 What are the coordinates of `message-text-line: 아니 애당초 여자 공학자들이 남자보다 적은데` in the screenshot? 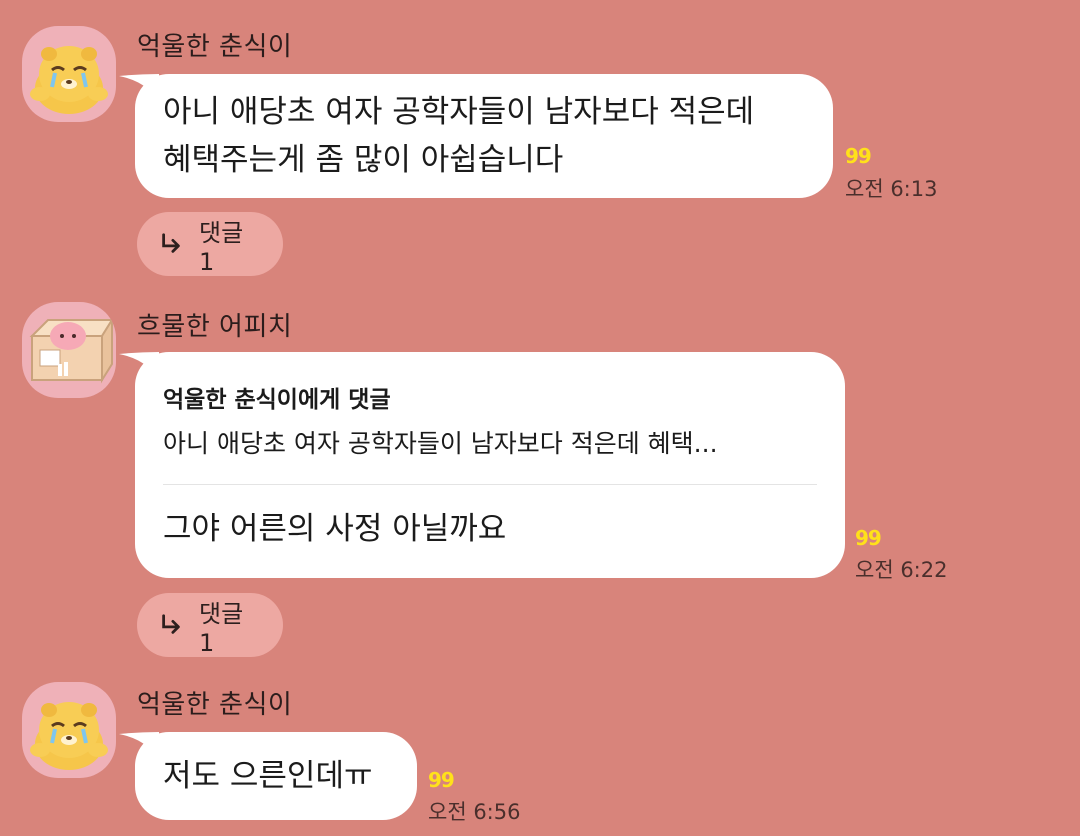 It's located at (459, 112).